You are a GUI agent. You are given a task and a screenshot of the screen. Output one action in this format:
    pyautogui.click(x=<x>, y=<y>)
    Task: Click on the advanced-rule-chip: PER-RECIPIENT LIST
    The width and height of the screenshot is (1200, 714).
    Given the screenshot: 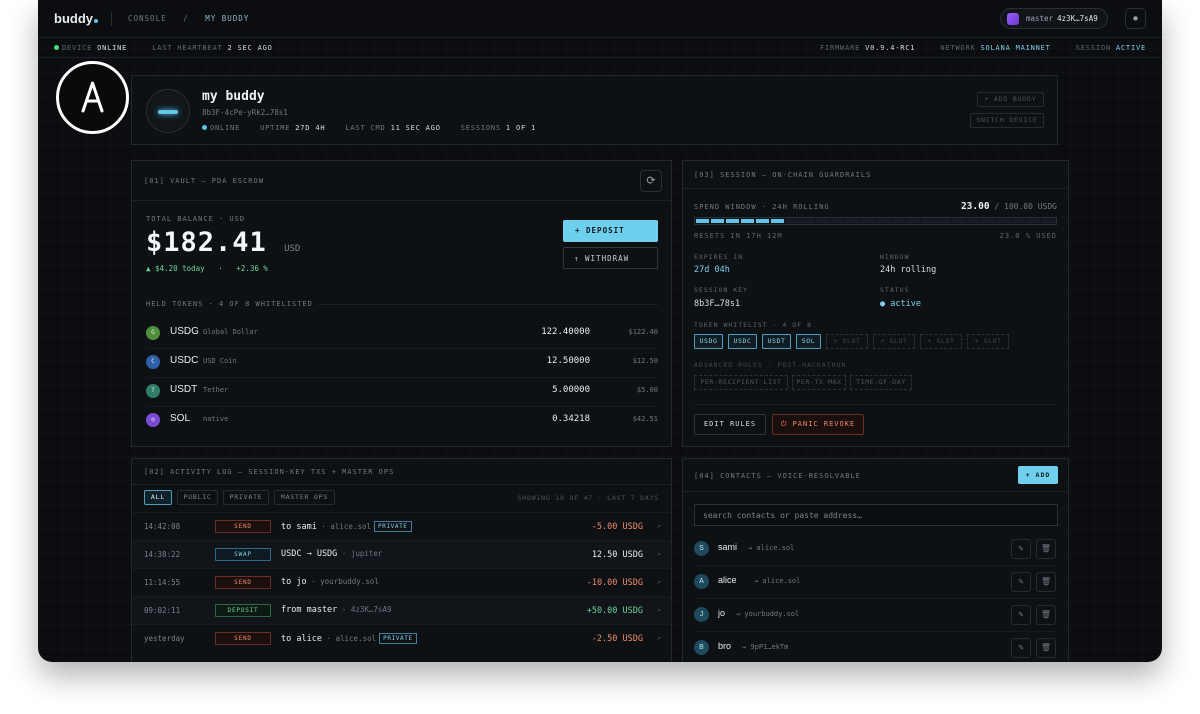 What is the action you would take?
    pyautogui.click(x=741, y=382)
    